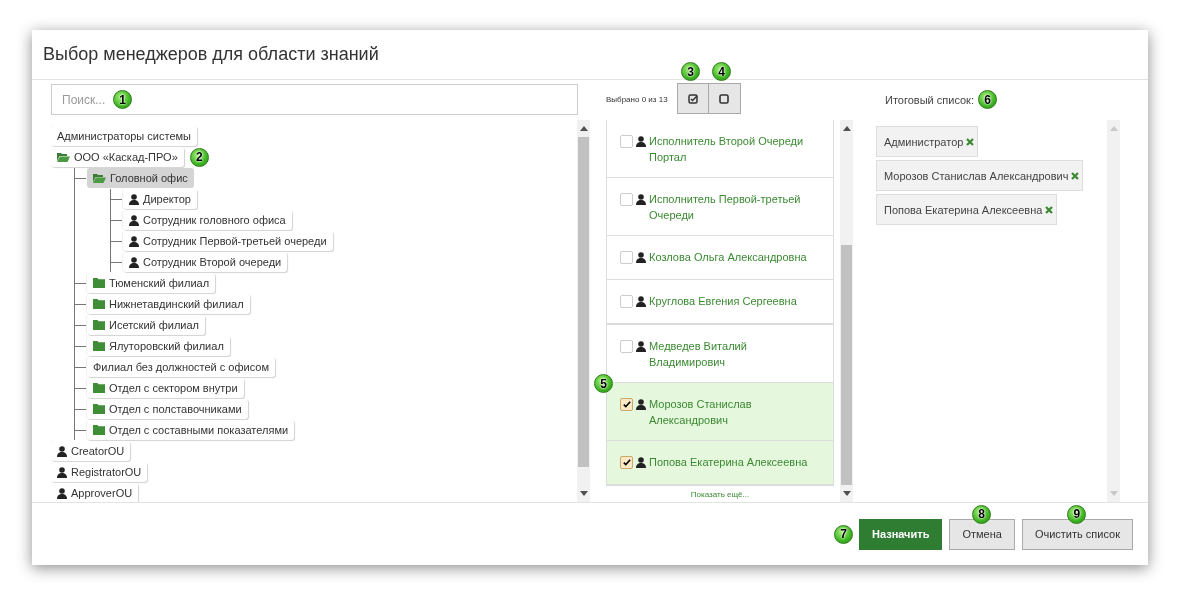 The height and width of the screenshot is (597, 1180). Describe the element at coordinates (987, 99) in the screenshot. I see `callout-badge: 6` at that location.